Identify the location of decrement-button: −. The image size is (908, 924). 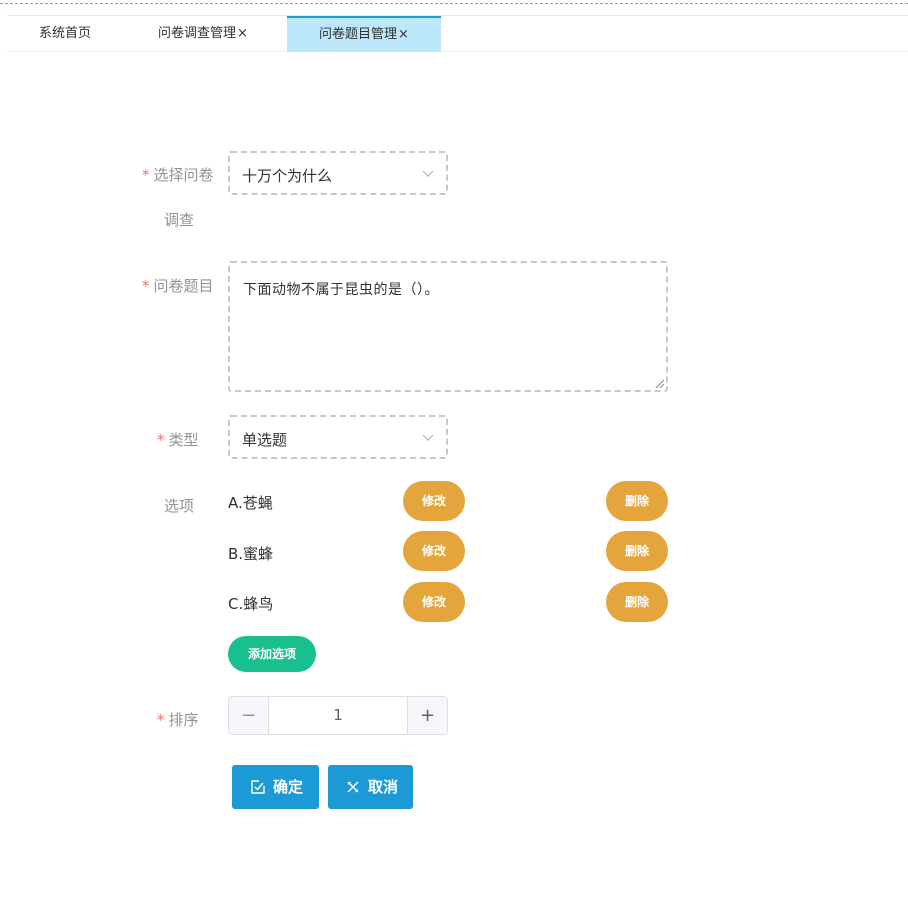
(249, 715).